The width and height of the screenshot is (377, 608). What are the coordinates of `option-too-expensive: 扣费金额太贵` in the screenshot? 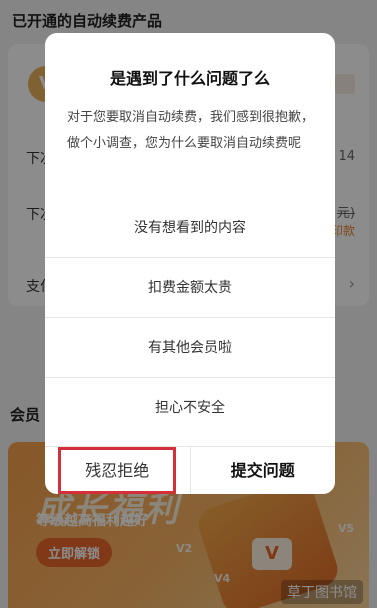 It's located at (190, 288).